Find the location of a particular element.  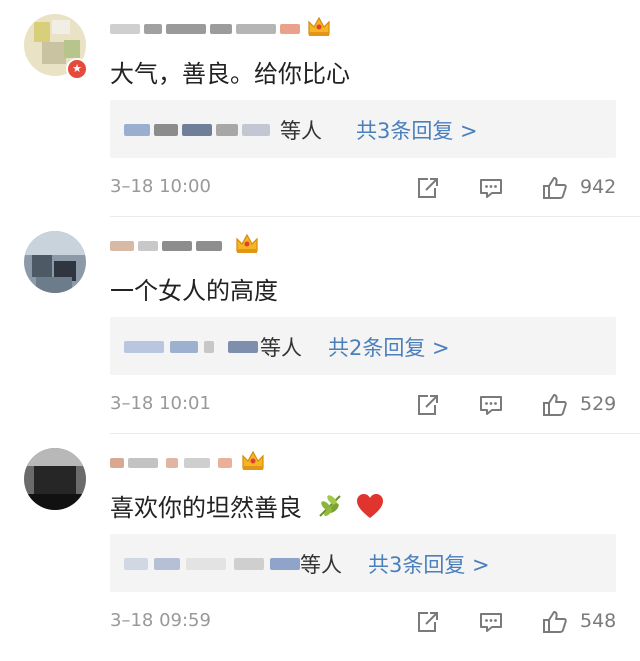

like-count: 529 is located at coordinates (598, 404).